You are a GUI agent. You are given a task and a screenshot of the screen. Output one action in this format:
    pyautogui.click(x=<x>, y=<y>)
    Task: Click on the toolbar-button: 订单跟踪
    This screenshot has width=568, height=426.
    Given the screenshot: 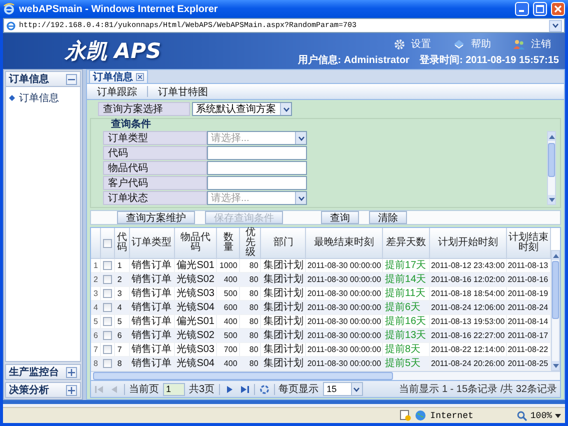 What is the action you would take?
    pyautogui.click(x=117, y=91)
    